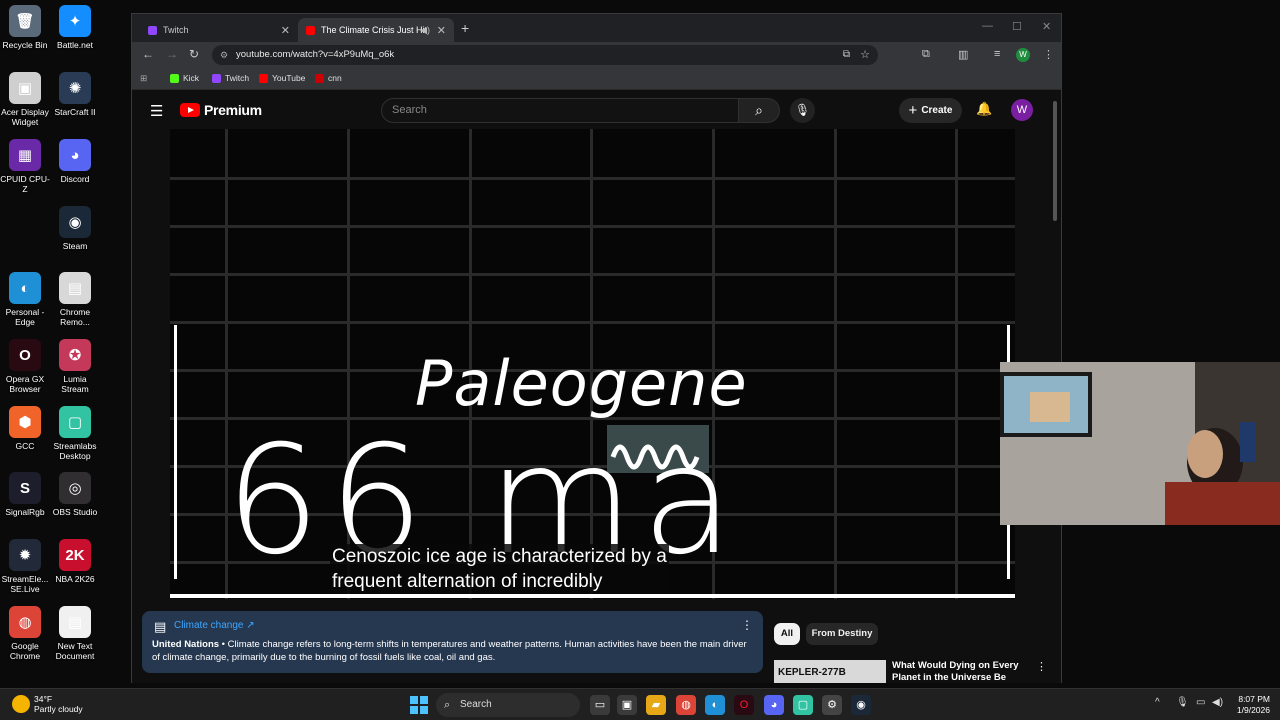 This screenshot has height=720, width=1280. I want to click on desktop-icon: ✹ StreamEle... SE.Live, so click(25, 566).